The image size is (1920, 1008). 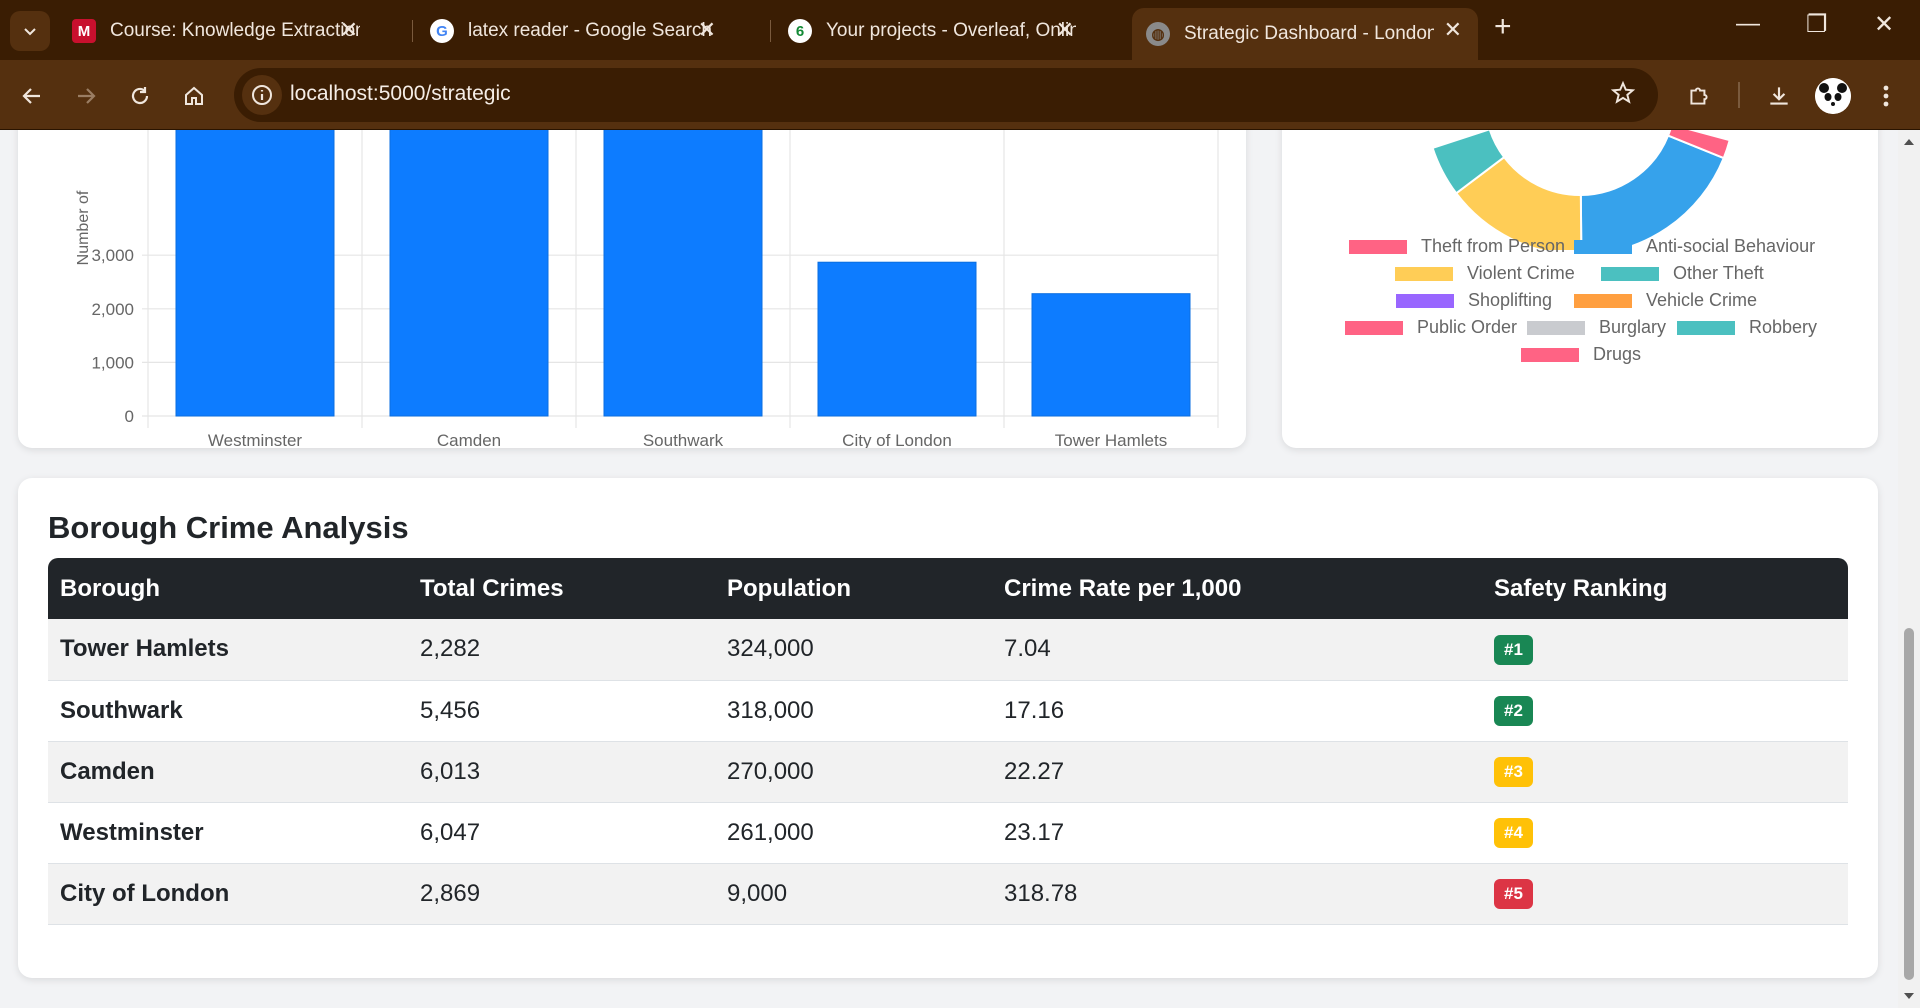 I want to click on crime-rate-cell: 22.27, so click(x=1237, y=772).